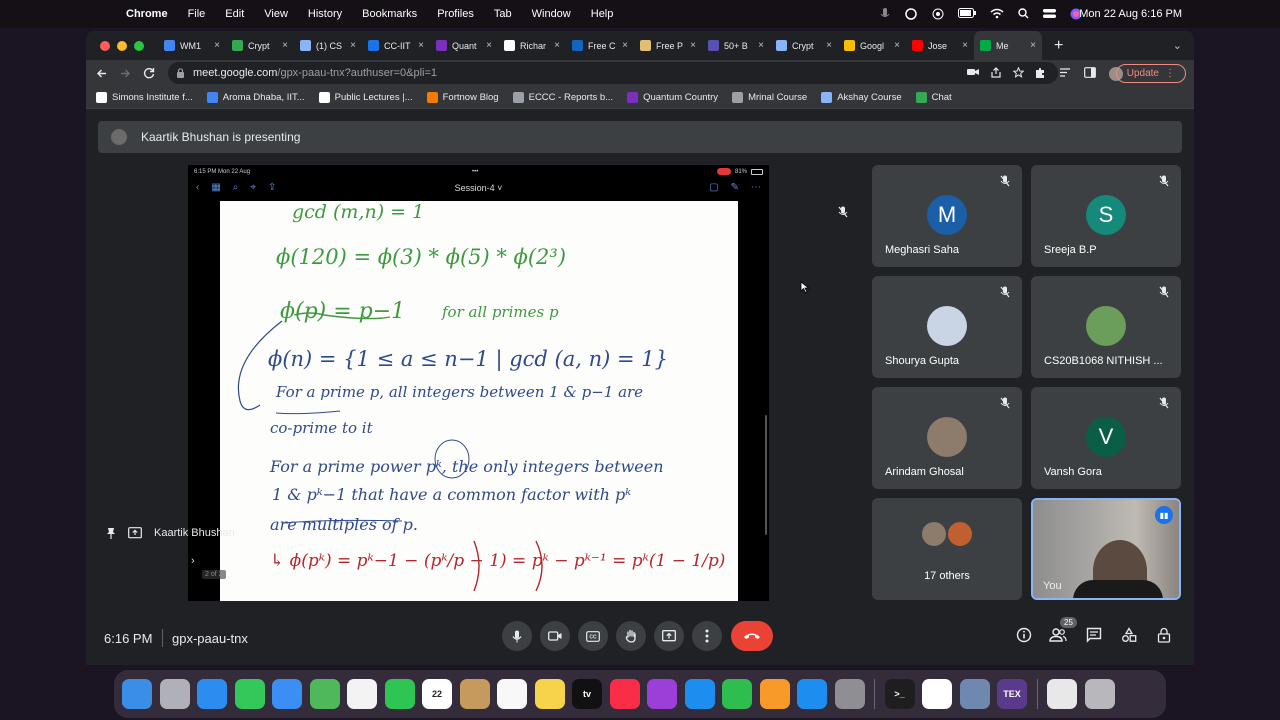 Image resolution: width=1280 pixels, height=720 pixels. I want to click on bookmark-item: Fortnow Blog, so click(462, 97).